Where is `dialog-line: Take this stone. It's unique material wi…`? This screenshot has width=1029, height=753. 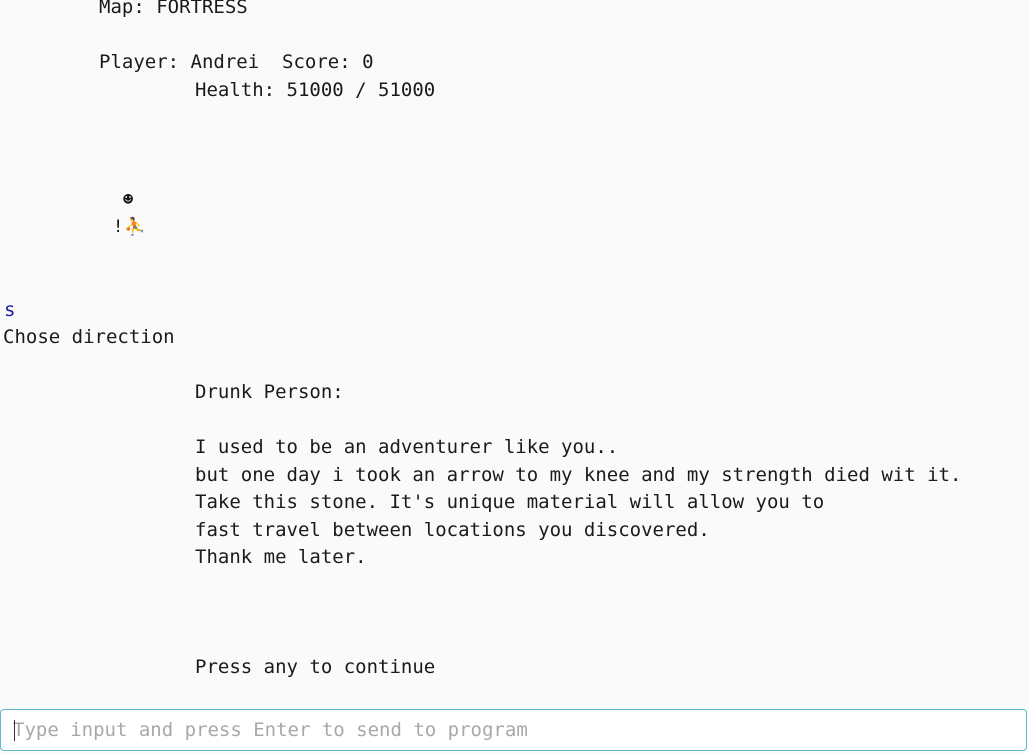
dialog-line: Take this stone. It's unique material wi… is located at coordinates (510, 502).